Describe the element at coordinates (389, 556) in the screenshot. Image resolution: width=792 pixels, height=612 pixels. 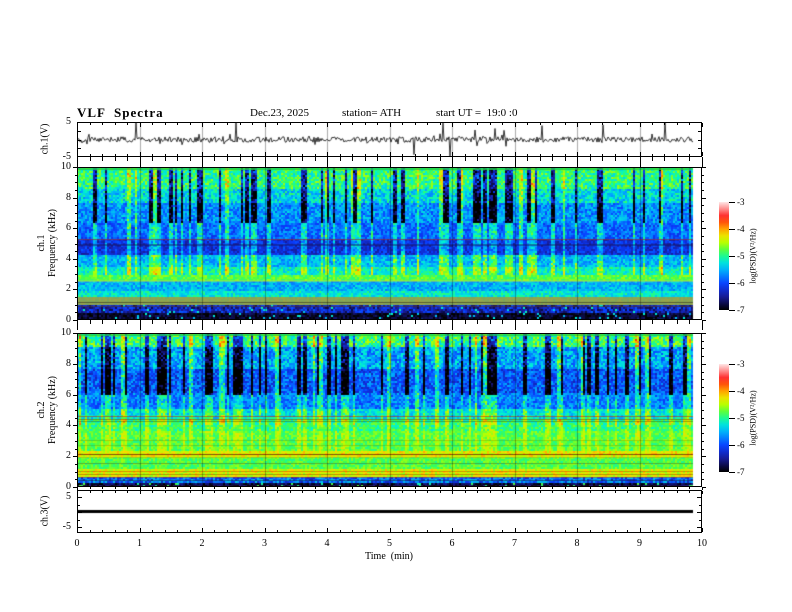
I see `x-axis-label: Time (min)` at that location.